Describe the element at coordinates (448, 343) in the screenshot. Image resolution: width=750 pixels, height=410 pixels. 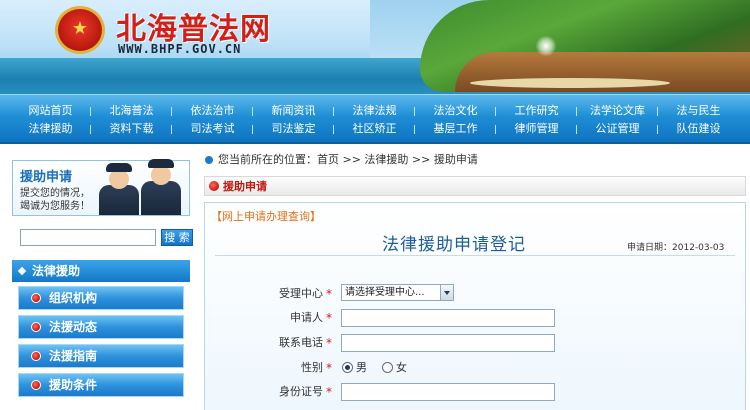
I see `phone-input` at that location.